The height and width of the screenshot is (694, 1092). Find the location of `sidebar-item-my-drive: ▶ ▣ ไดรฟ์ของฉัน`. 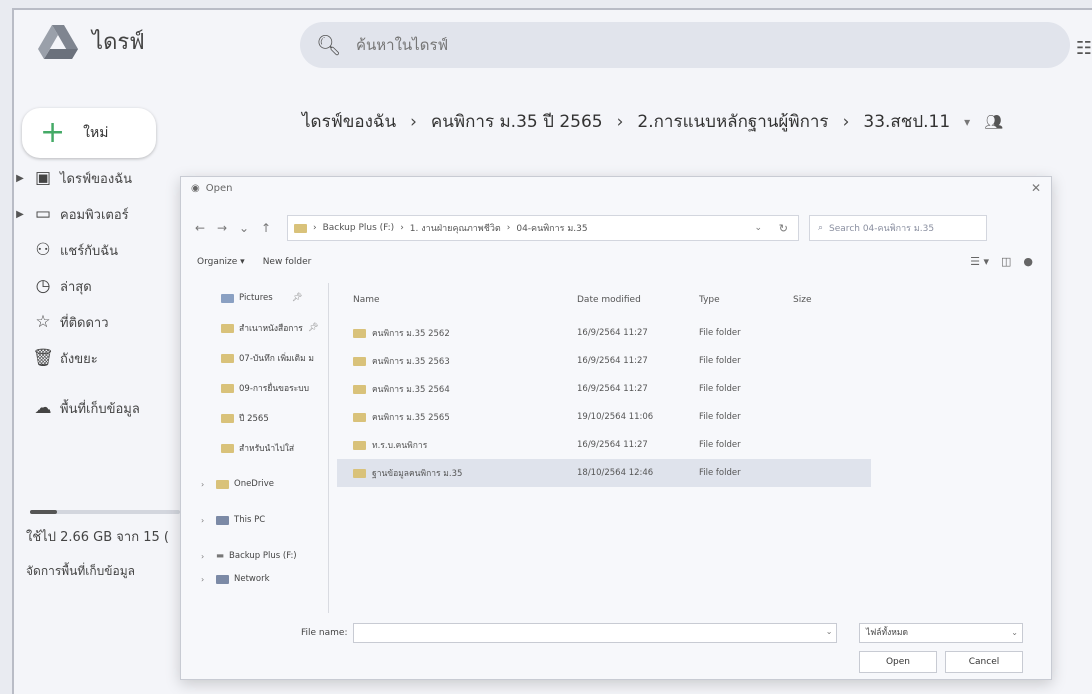

sidebar-item-my-drive: ▶ ▣ ไดรฟ์ของฉัน is located at coordinates (99, 178).